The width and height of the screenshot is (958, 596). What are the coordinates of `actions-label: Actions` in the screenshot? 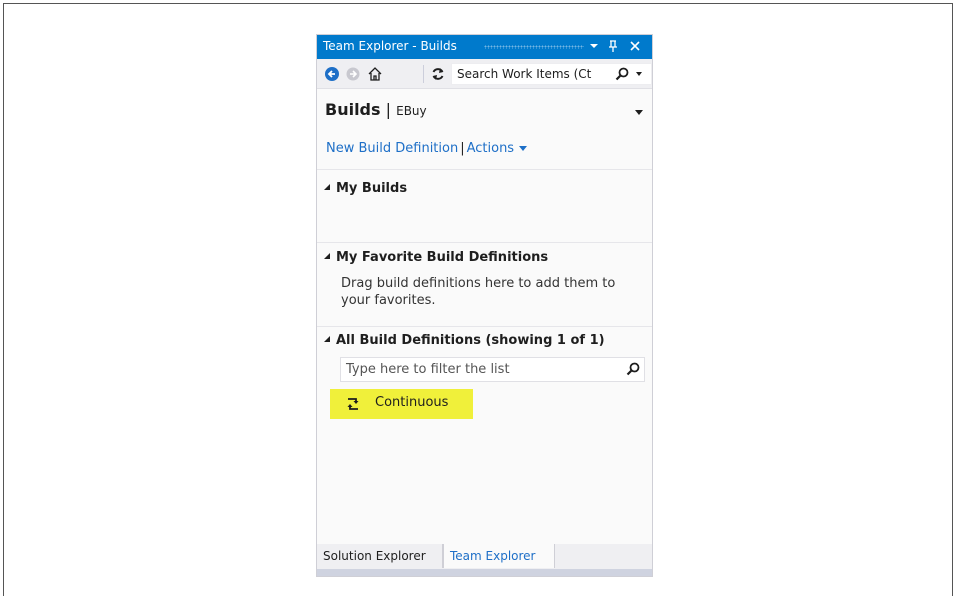 It's located at (490, 148).